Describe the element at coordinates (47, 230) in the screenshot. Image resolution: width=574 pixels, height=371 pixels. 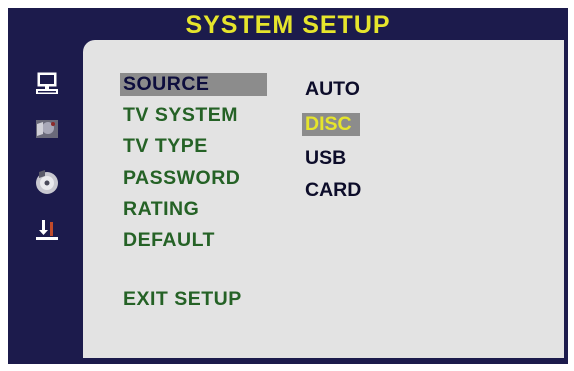
I see `preference-icon` at that location.